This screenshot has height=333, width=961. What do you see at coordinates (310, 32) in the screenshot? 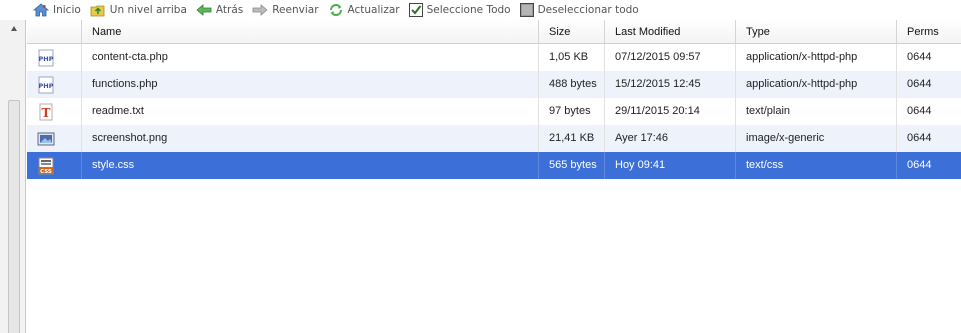
I see `column-header-name: Name` at bounding box center [310, 32].